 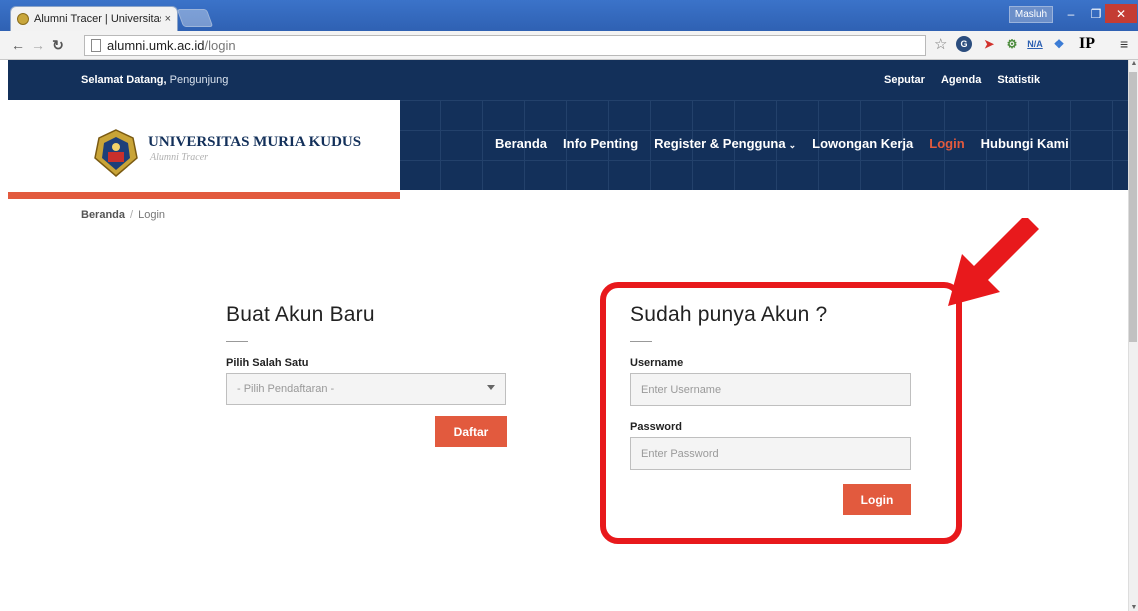 What do you see at coordinates (1018, 80) in the screenshot?
I see `top-link-statistik: Statistik` at bounding box center [1018, 80].